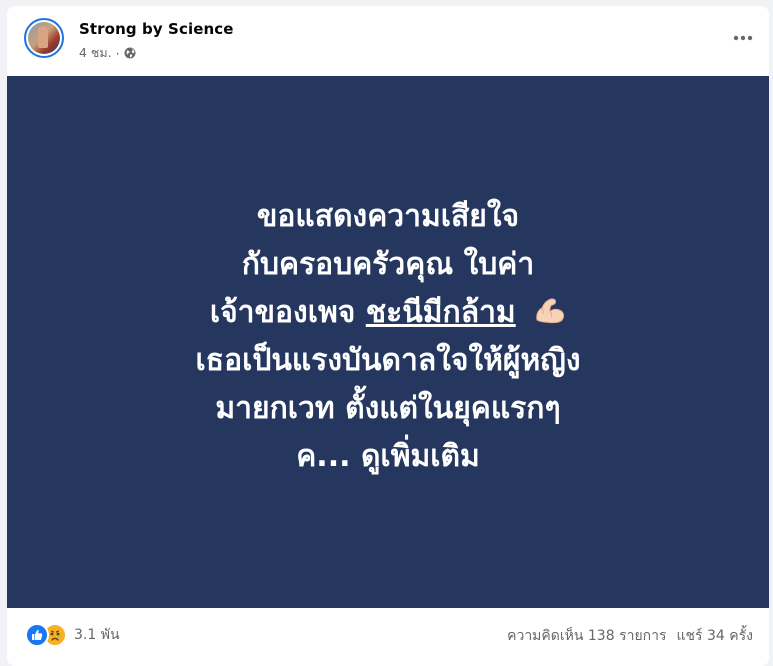 The width and height of the screenshot is (773, 666). Describe the element at coordinates (37, 635) in the screenshot. I see `like-icon` at that location.